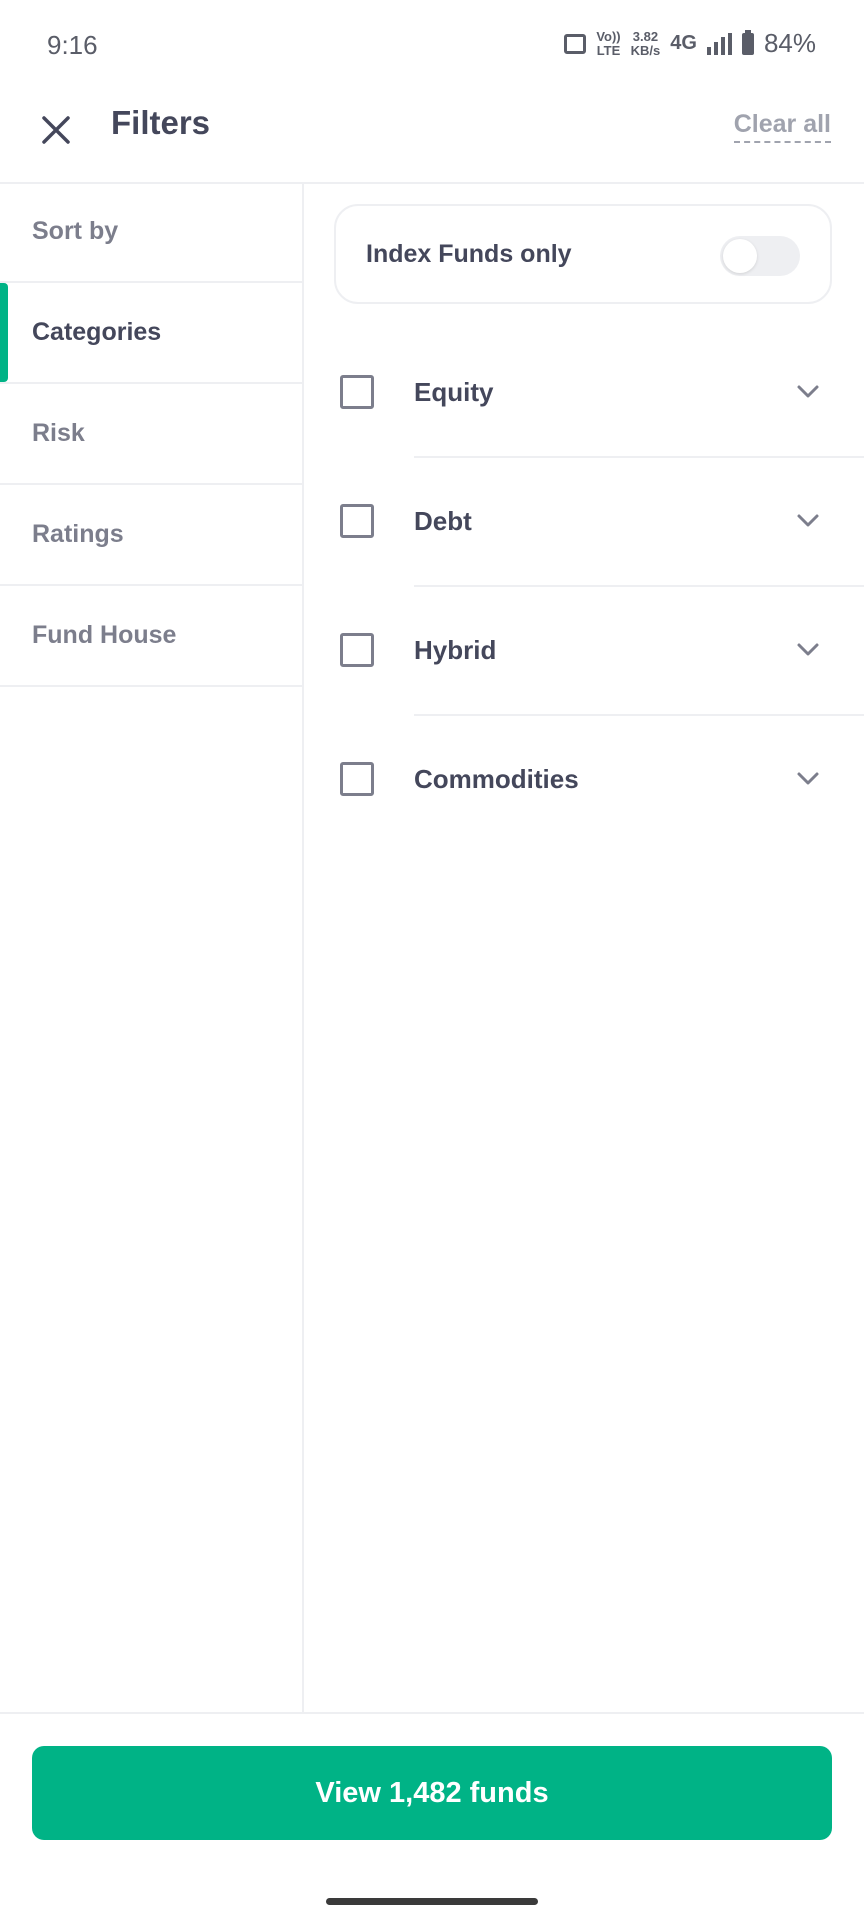  I want to click on sidebar-item-risk: Risk, so click(151, 434).